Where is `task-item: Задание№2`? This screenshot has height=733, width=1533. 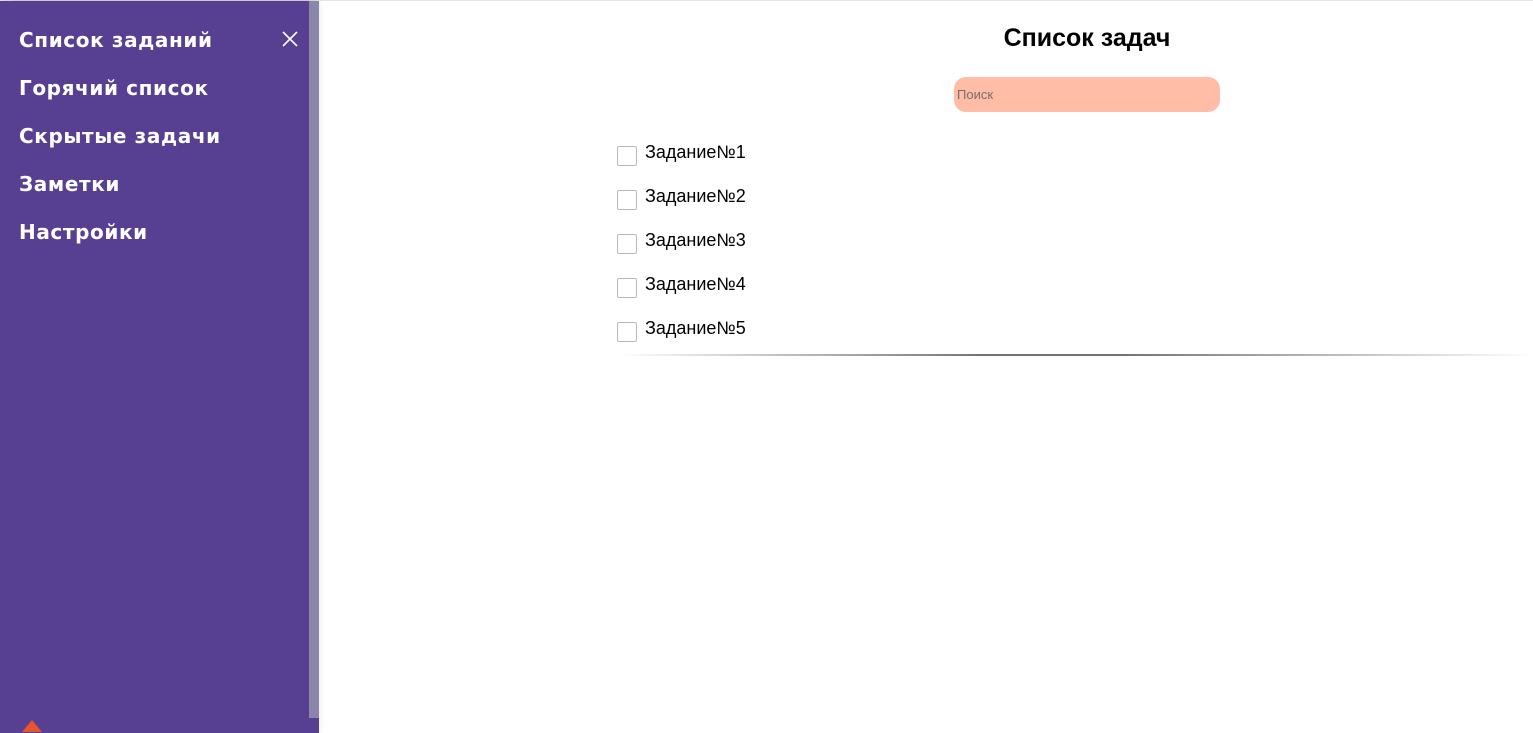
task-item: Задание№2 is located at coordinates (681, 197).